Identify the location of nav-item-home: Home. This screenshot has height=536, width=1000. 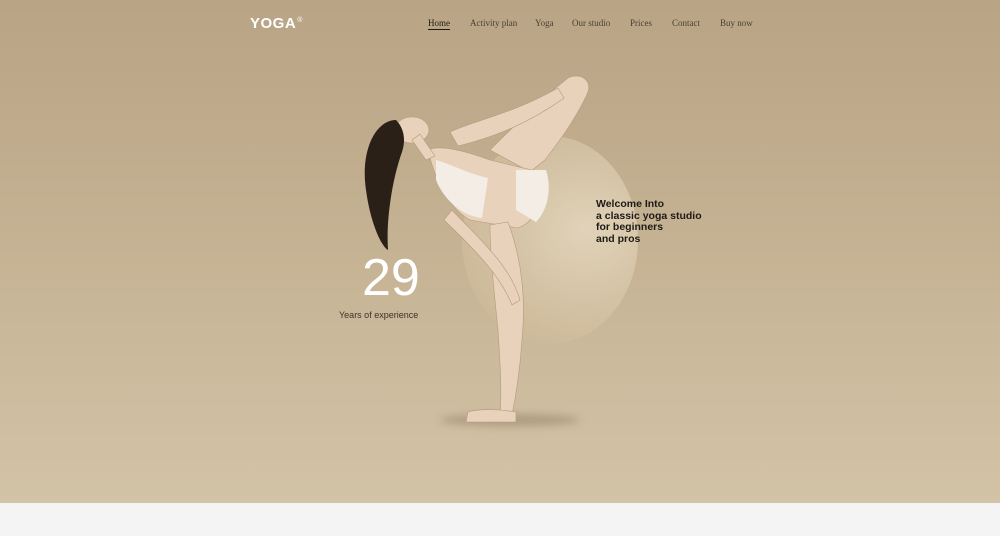
(439, 23).